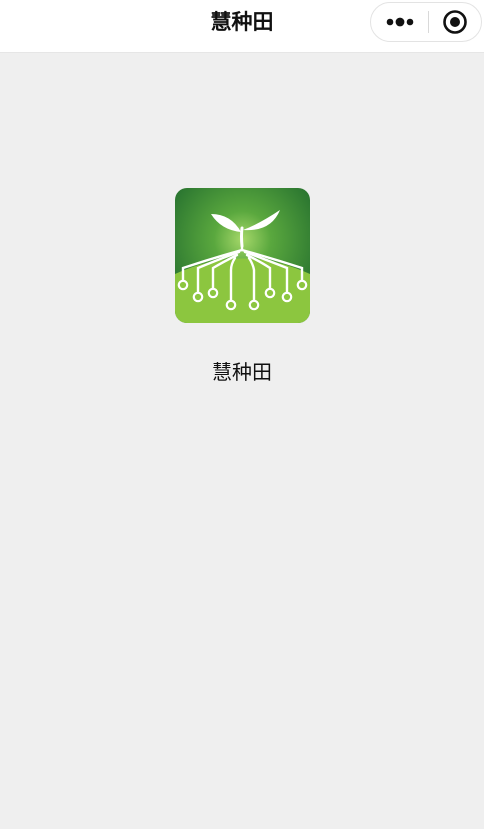 Image resolution: width=484 pixels, height=829 pixels. I want to click on app-name: 慧种田, so click(242, 372).